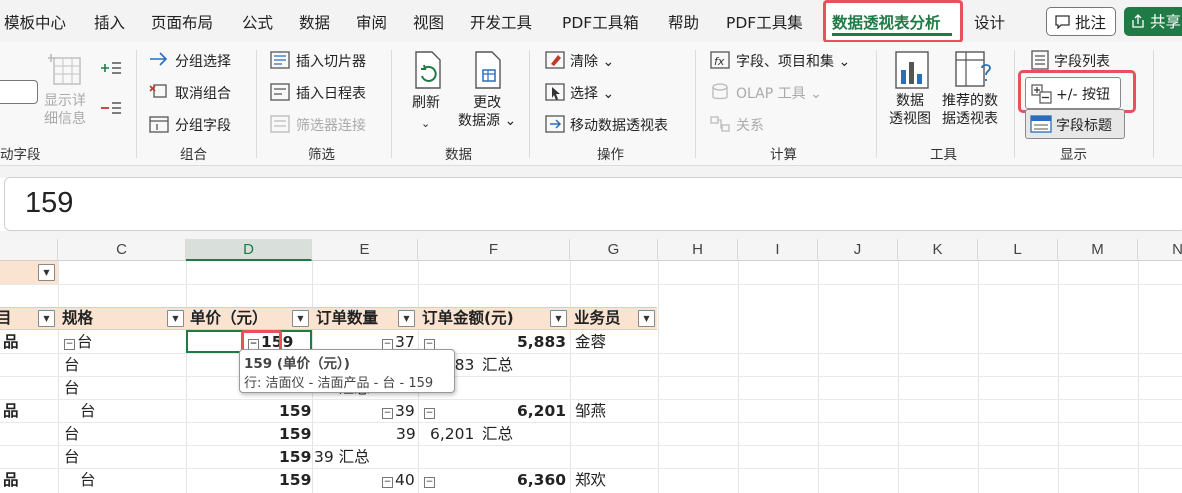 This screenshot has height=493, width=1182. I want to click on price-dropdown-button: ▼, so click(300, 318).